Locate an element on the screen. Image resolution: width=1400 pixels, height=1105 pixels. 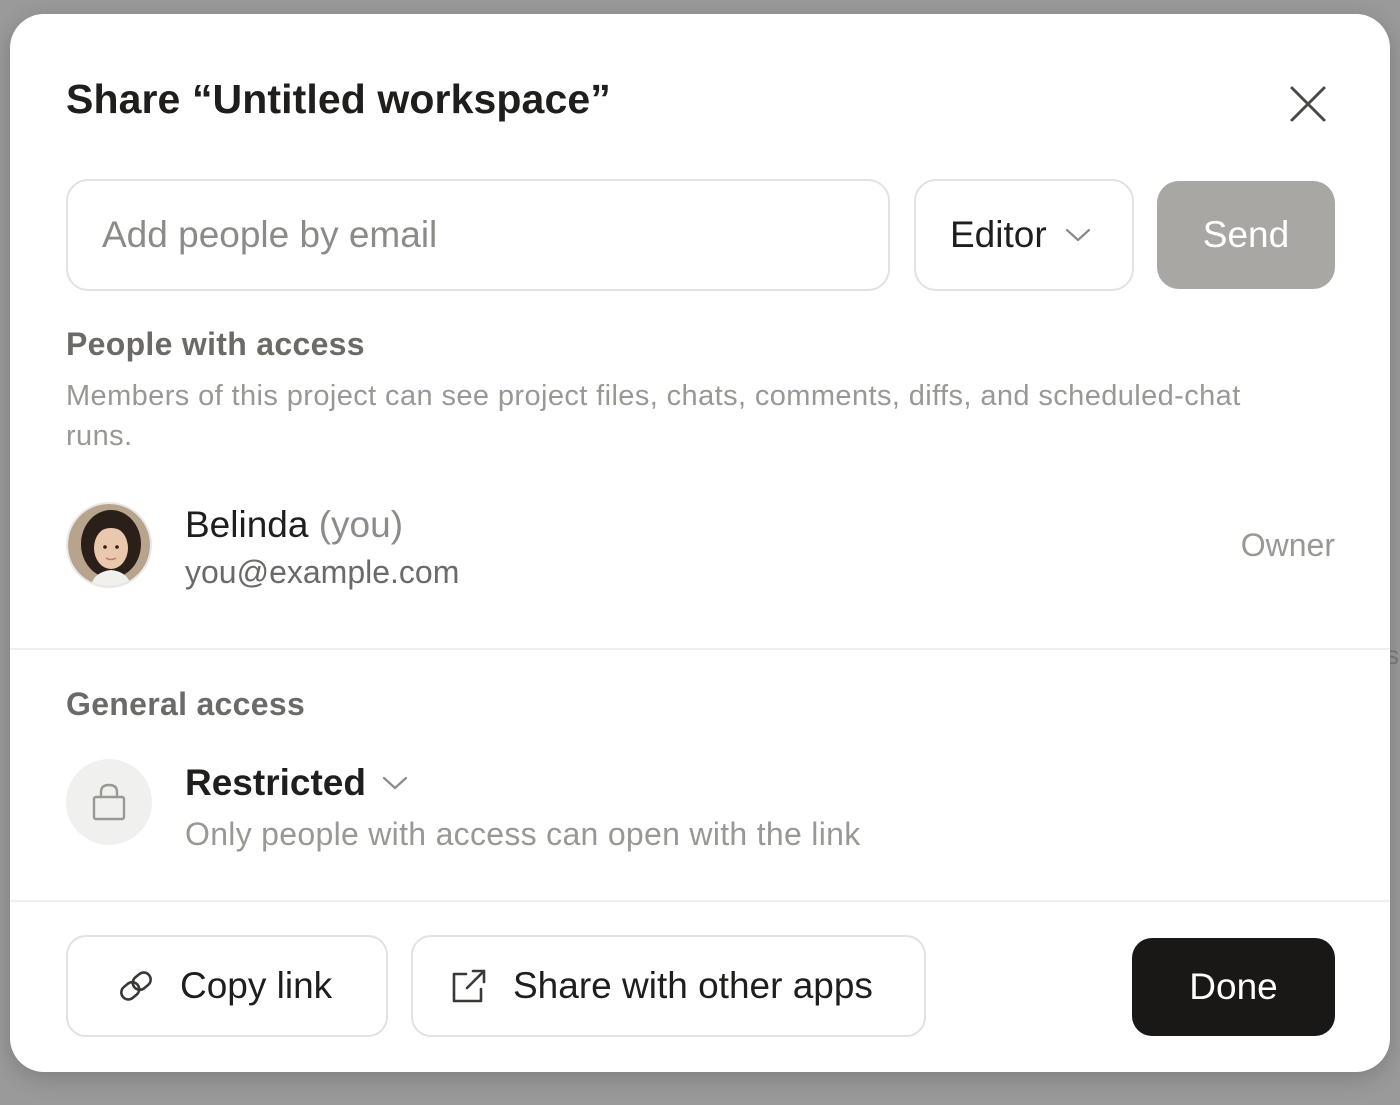
member-you-suffix: (you) is located at coordinates (361, 524).